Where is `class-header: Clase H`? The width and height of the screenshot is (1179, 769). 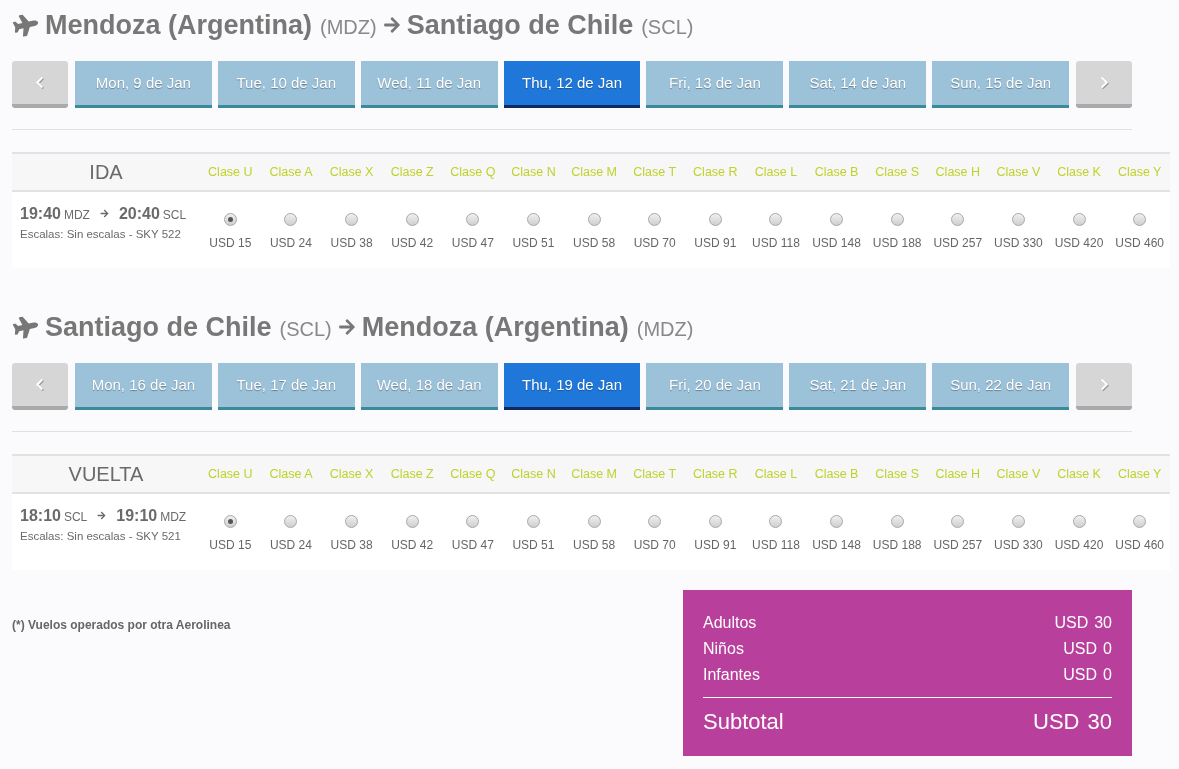
class-header: Clase H is located at coordinates (958, 172).